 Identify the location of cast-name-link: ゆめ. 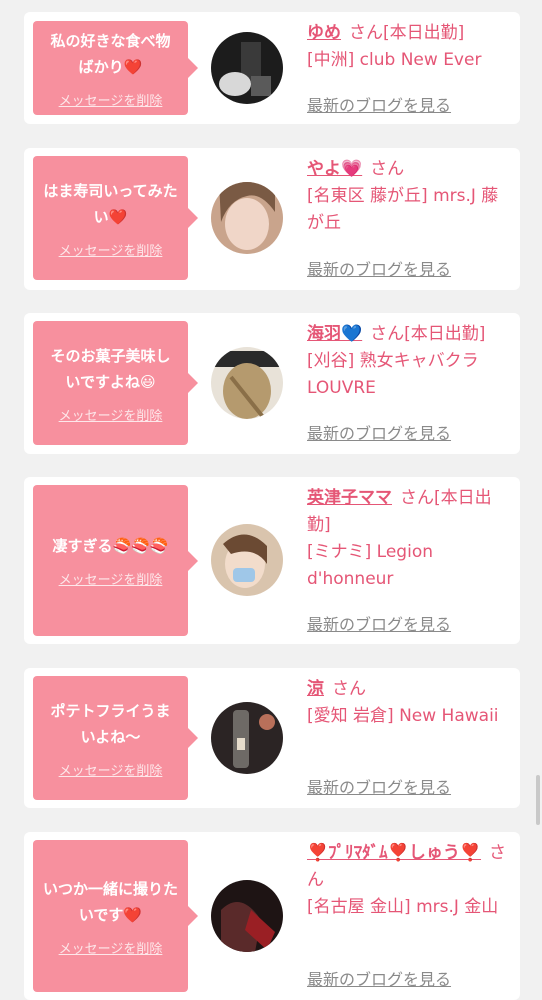
(324, 33).